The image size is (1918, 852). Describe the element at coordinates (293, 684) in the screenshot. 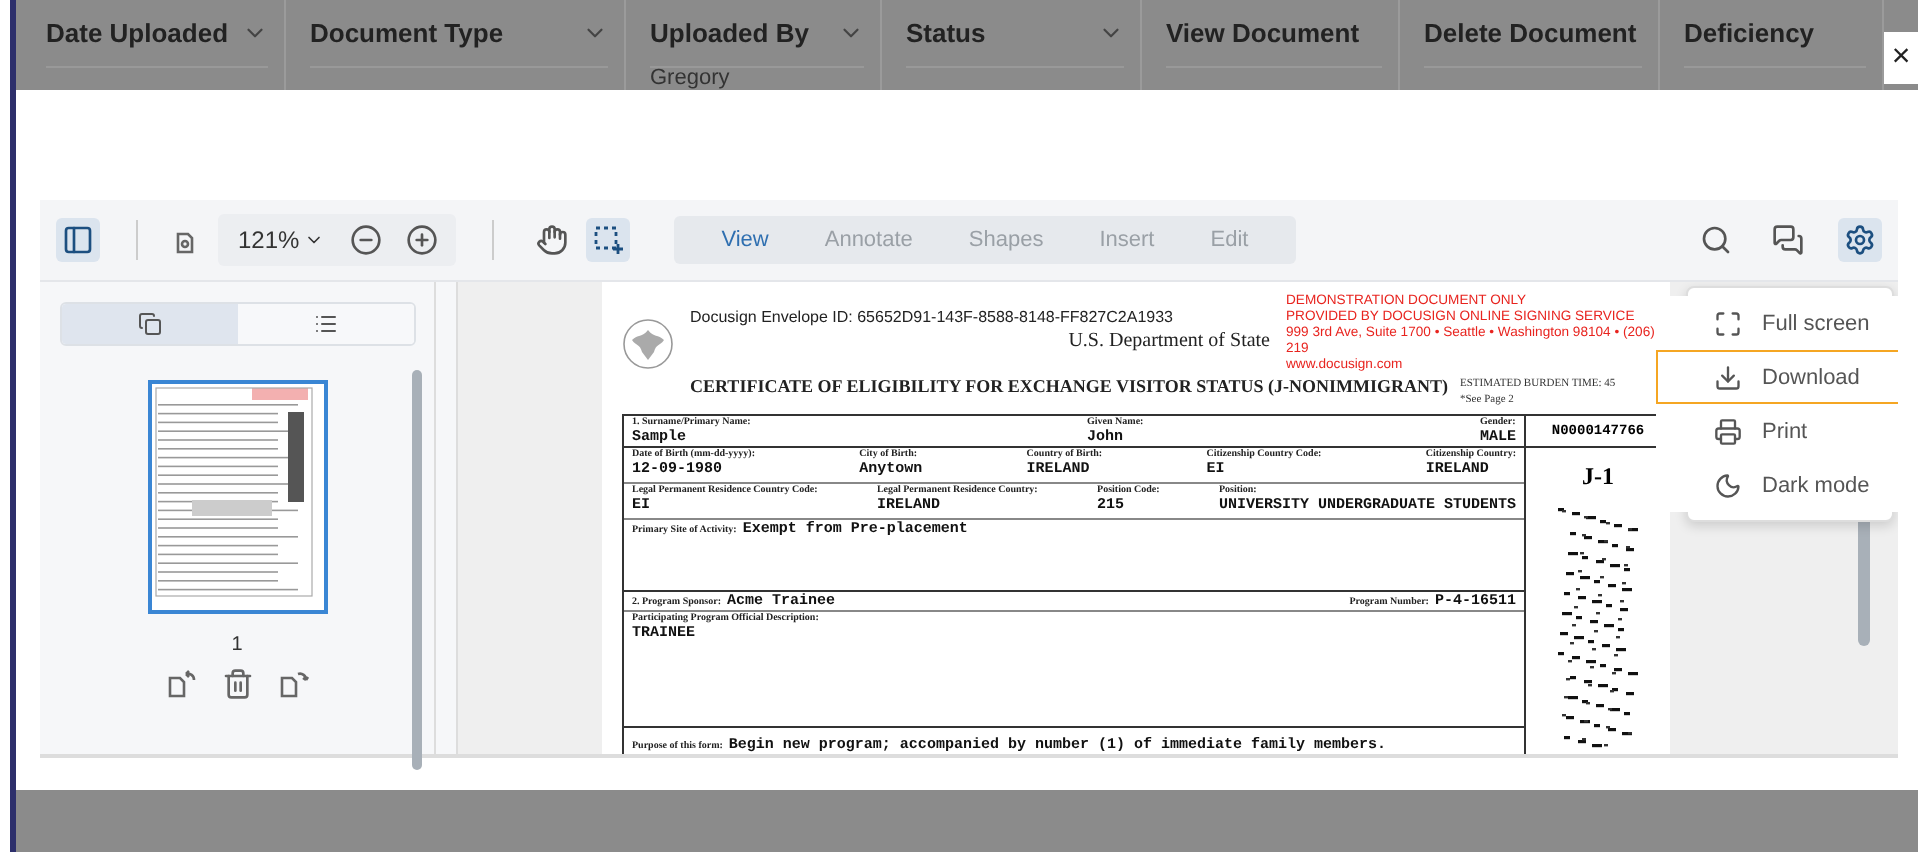

I see `rotate-right-icon` at that location.